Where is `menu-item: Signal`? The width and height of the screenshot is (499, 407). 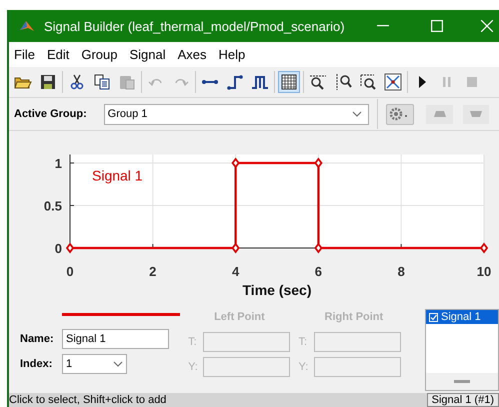 menu-item: Signal is located at coordinates (148, 54).